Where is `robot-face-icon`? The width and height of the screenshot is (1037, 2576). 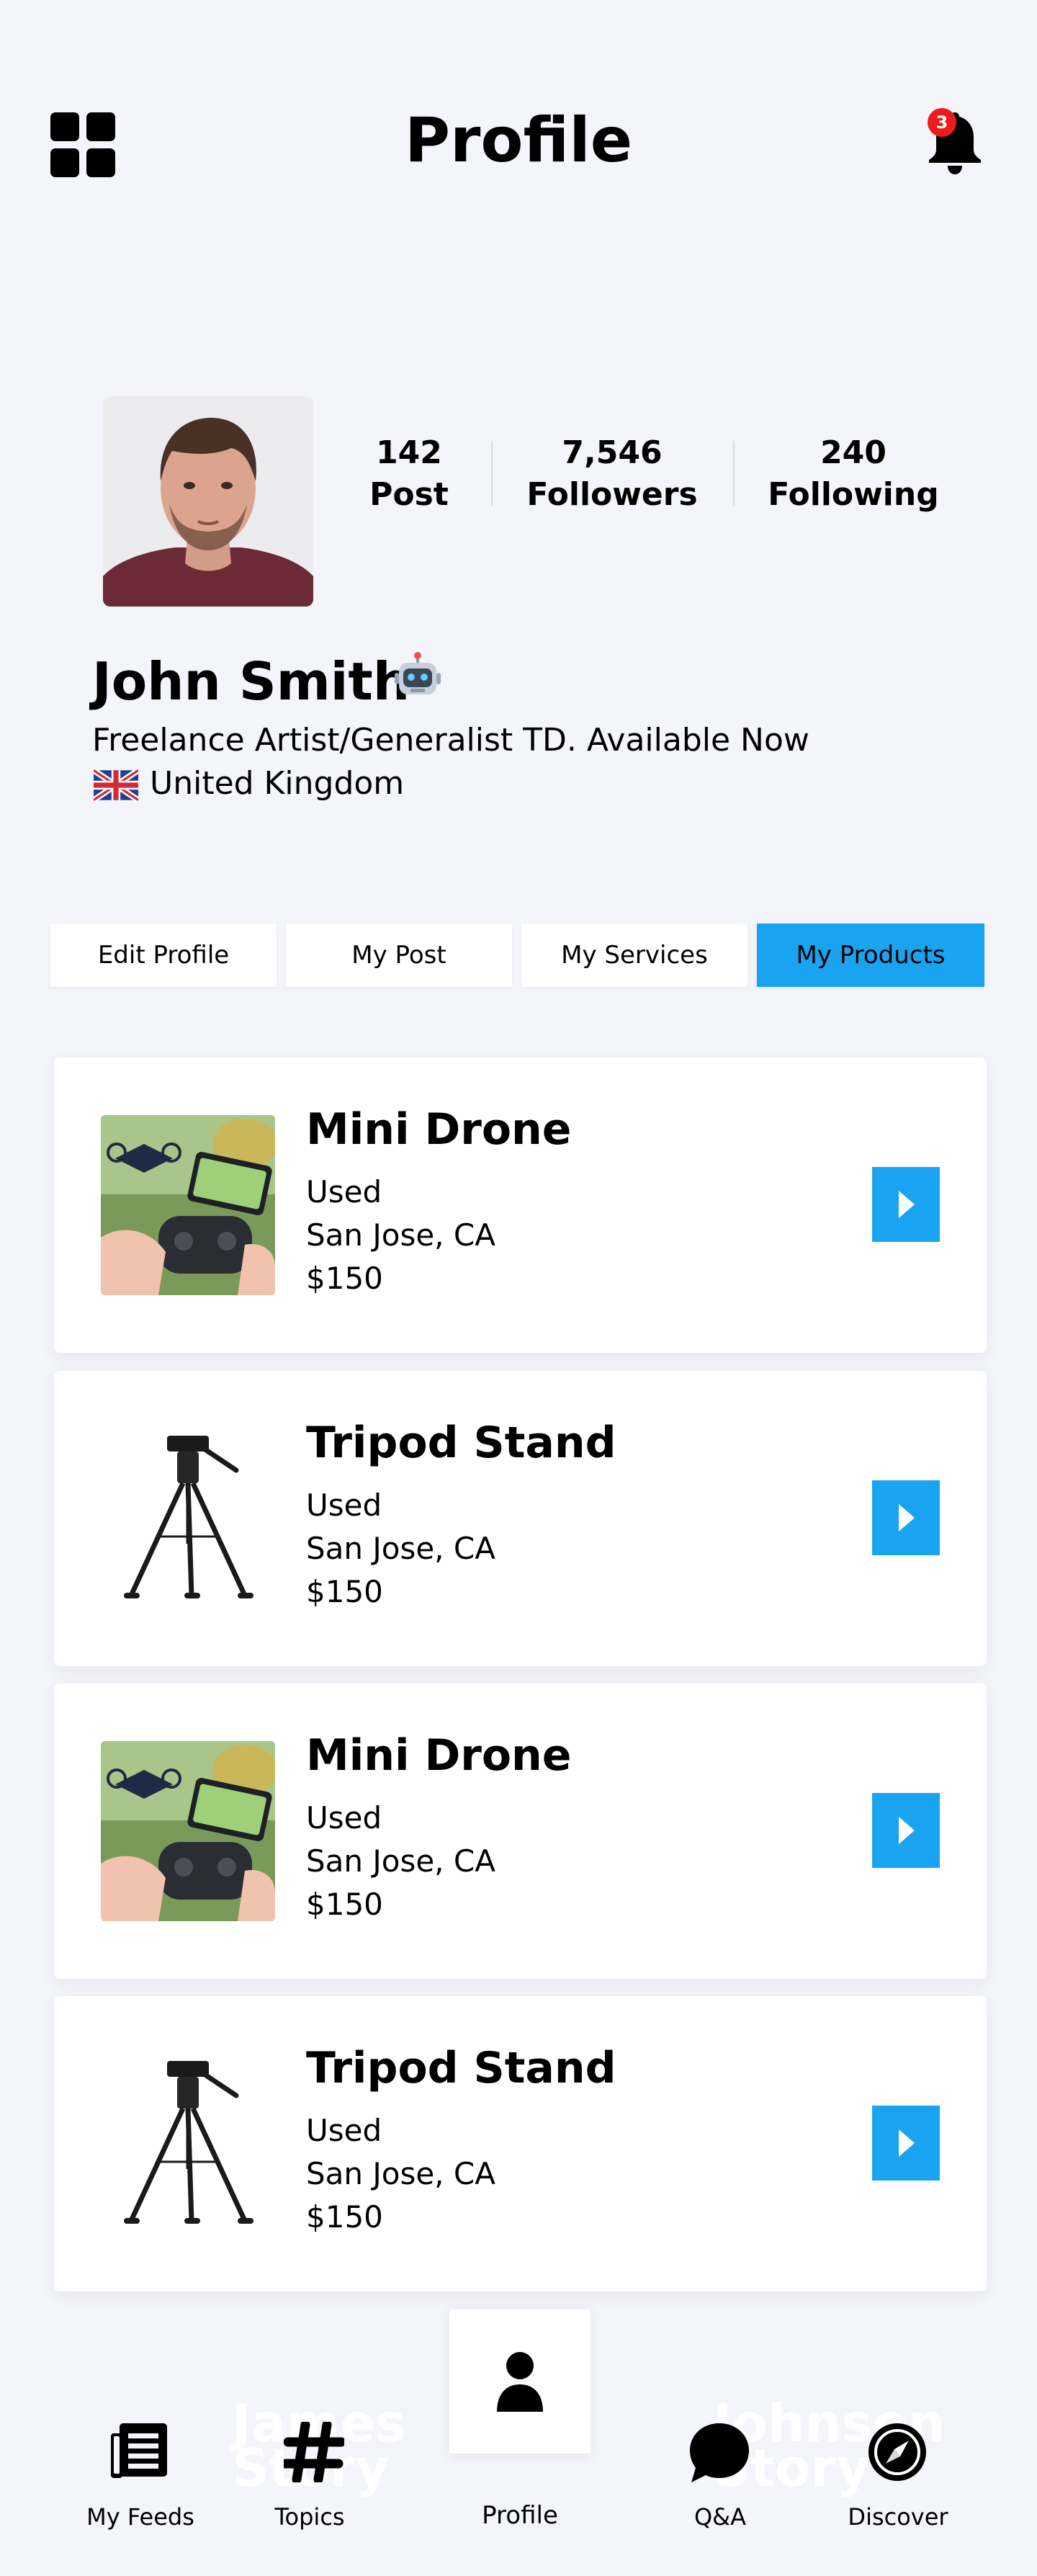 robot-face-icon is located at coordinates (418, 676).